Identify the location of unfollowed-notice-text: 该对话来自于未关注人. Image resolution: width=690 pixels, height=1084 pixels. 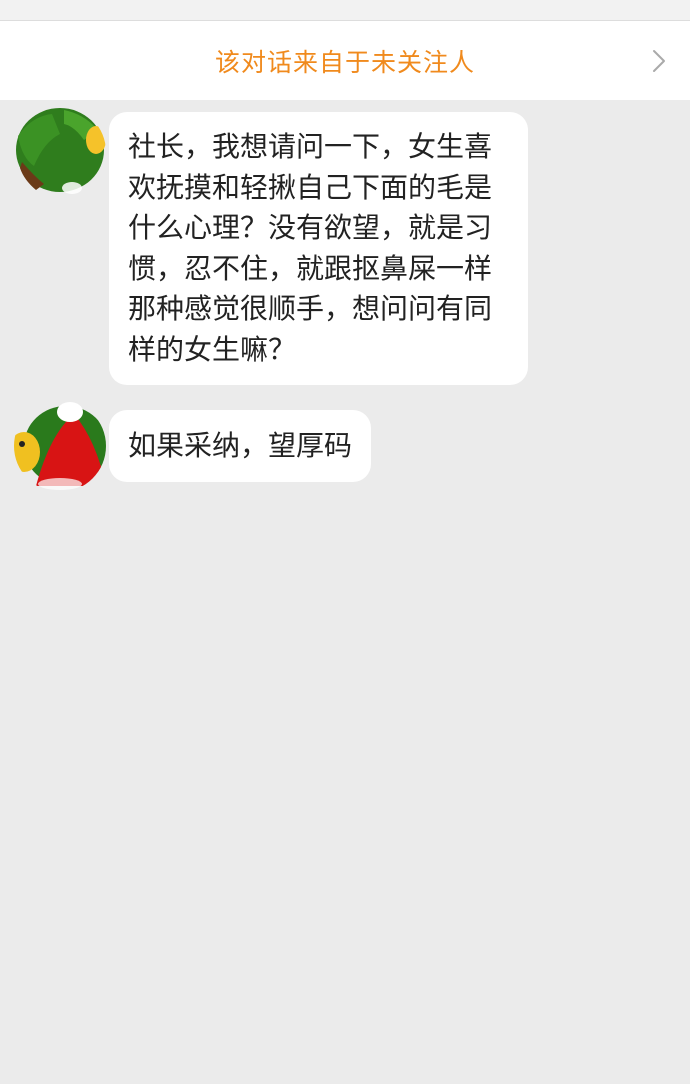
(344, 62).